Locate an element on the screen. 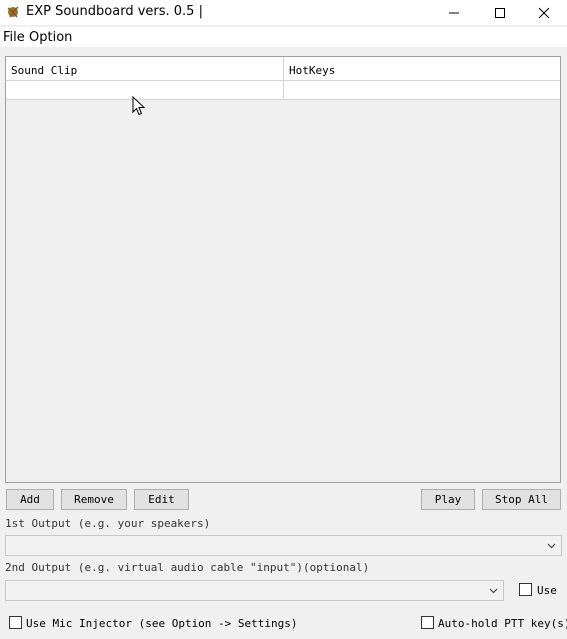 The image size is (567, 639). close-icon is located at coordinates (544, 12).